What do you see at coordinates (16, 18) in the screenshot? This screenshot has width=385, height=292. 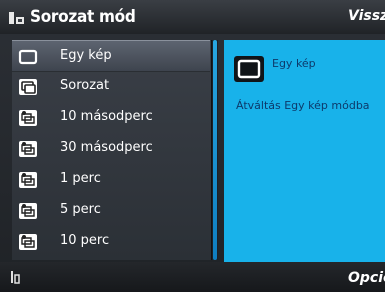 I see `camera-mode-icon` at bounding box center [16, 18].